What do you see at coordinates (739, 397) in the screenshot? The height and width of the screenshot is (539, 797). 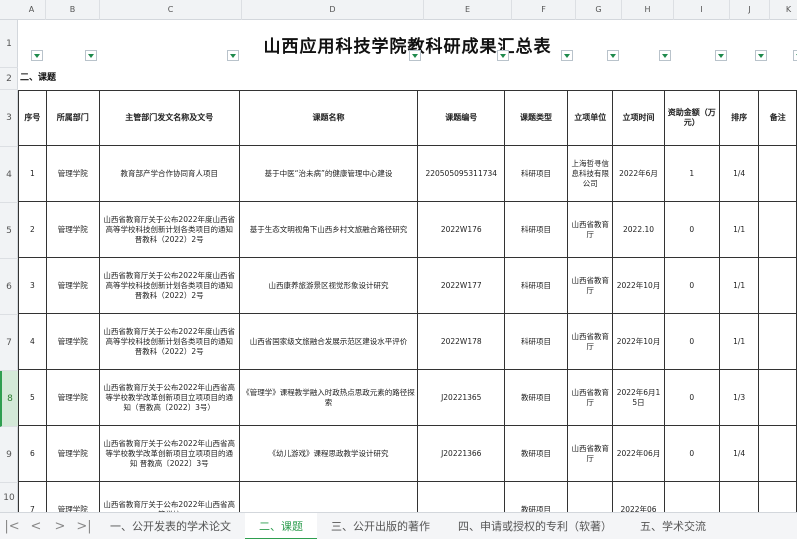 I see `table-cell: 1/3` at bounding box center [739, 397].